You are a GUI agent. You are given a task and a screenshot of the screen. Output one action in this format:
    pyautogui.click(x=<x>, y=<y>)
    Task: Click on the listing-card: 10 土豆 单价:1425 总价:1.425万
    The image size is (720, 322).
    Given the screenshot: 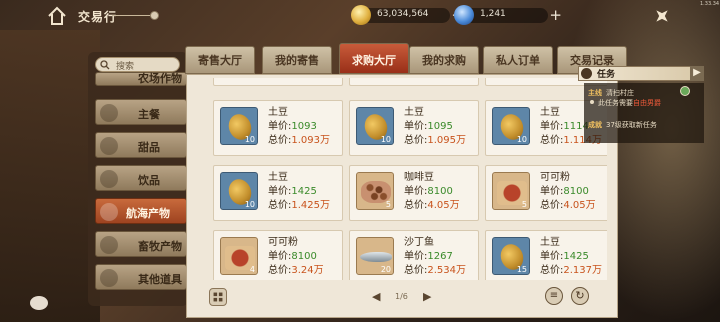 What is the action you would take?
    pyautogui.click(x=278, y=193)
    